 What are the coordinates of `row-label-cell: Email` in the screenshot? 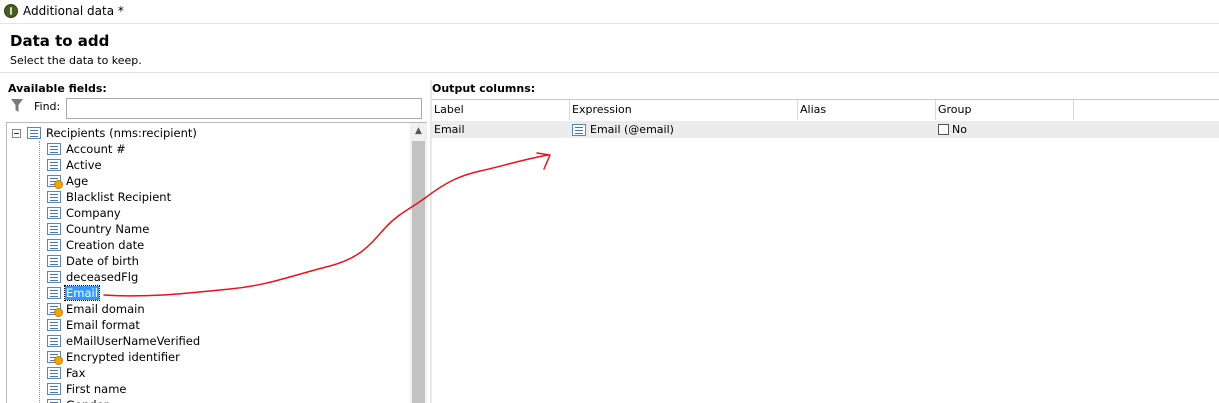 It's located at (501, 129).